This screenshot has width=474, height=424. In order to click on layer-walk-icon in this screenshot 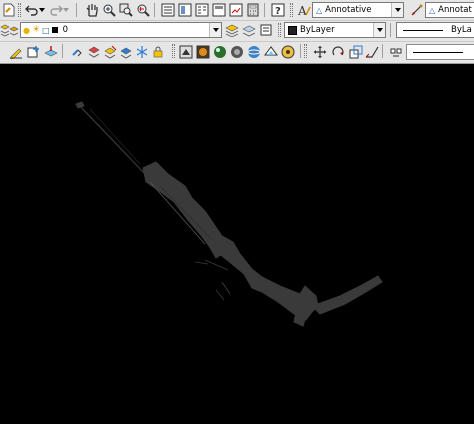, I will do `click(266, 30)`.